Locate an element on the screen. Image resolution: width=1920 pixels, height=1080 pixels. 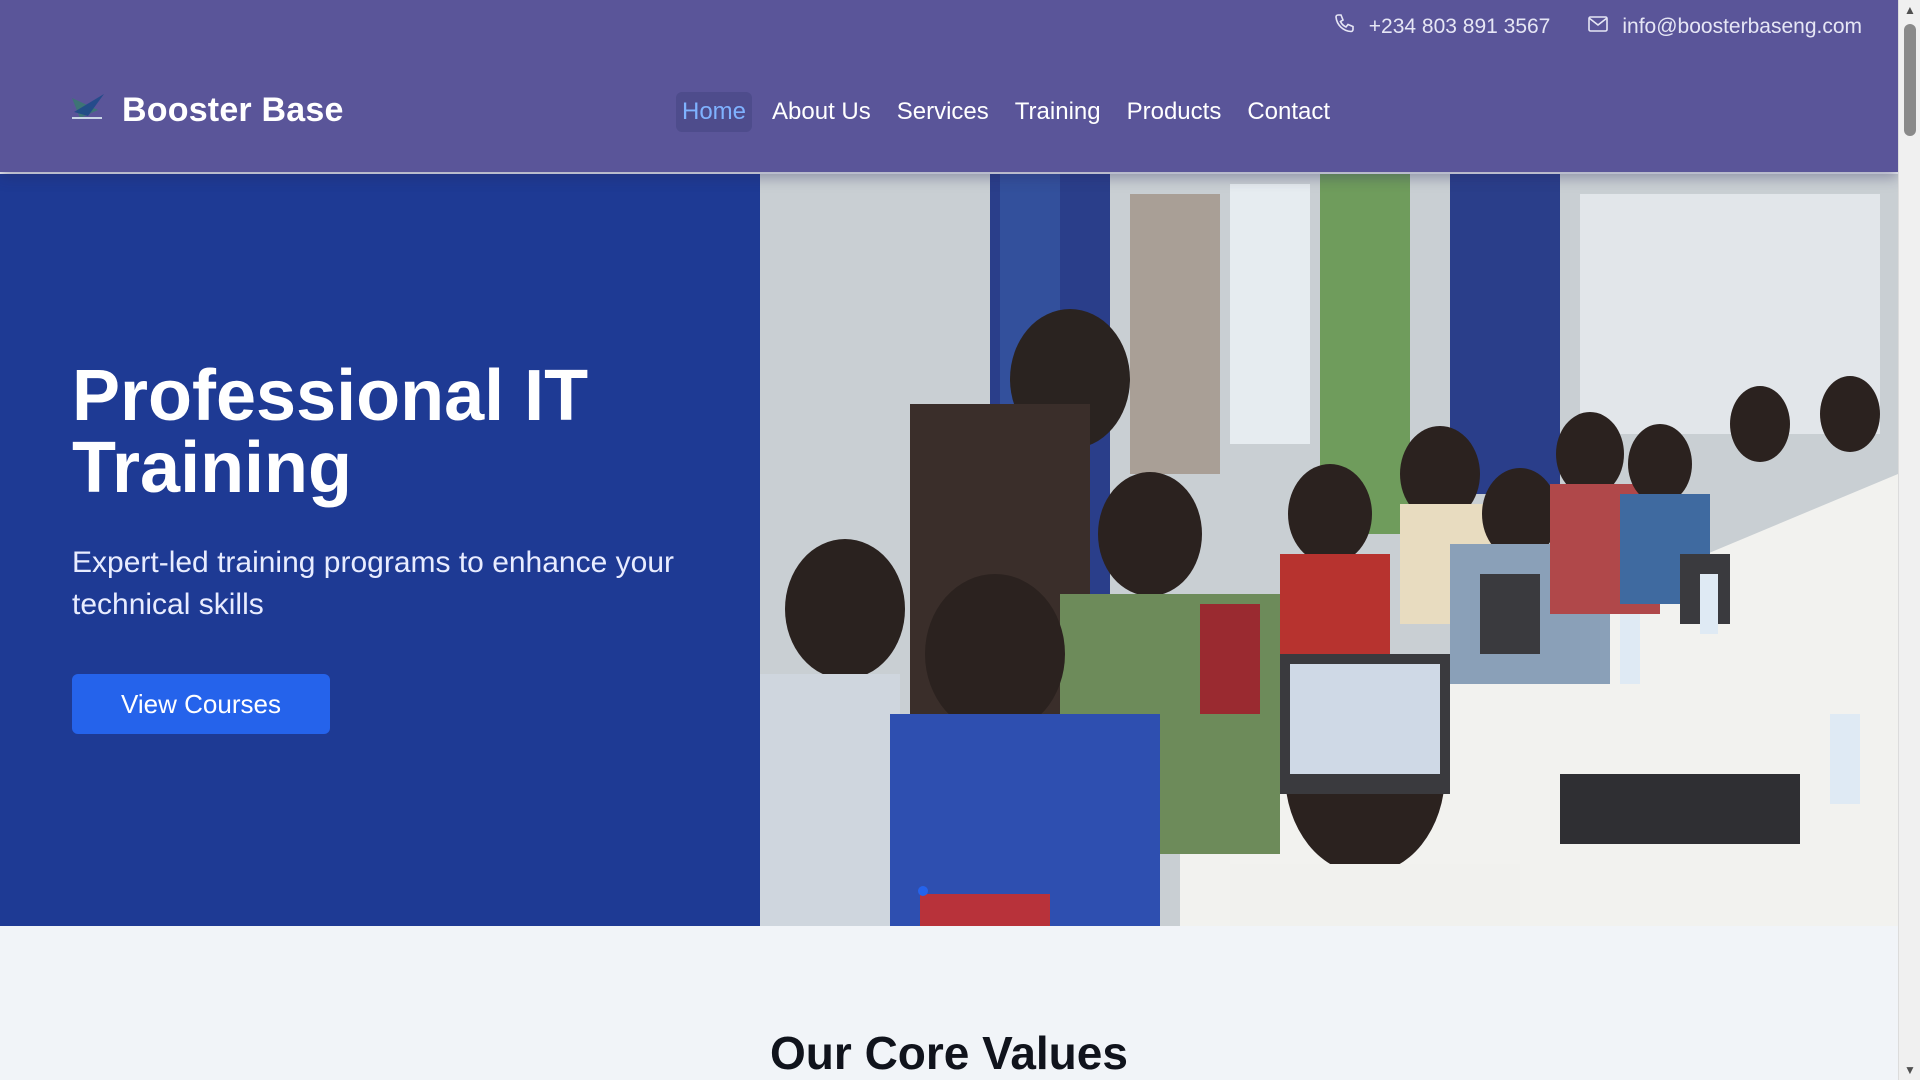
mail-icon is located at coordinates (1598, 27).